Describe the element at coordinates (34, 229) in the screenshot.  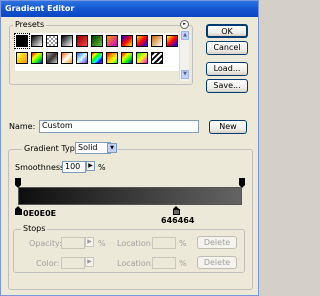
I see `stops-label: Stops` at that location.